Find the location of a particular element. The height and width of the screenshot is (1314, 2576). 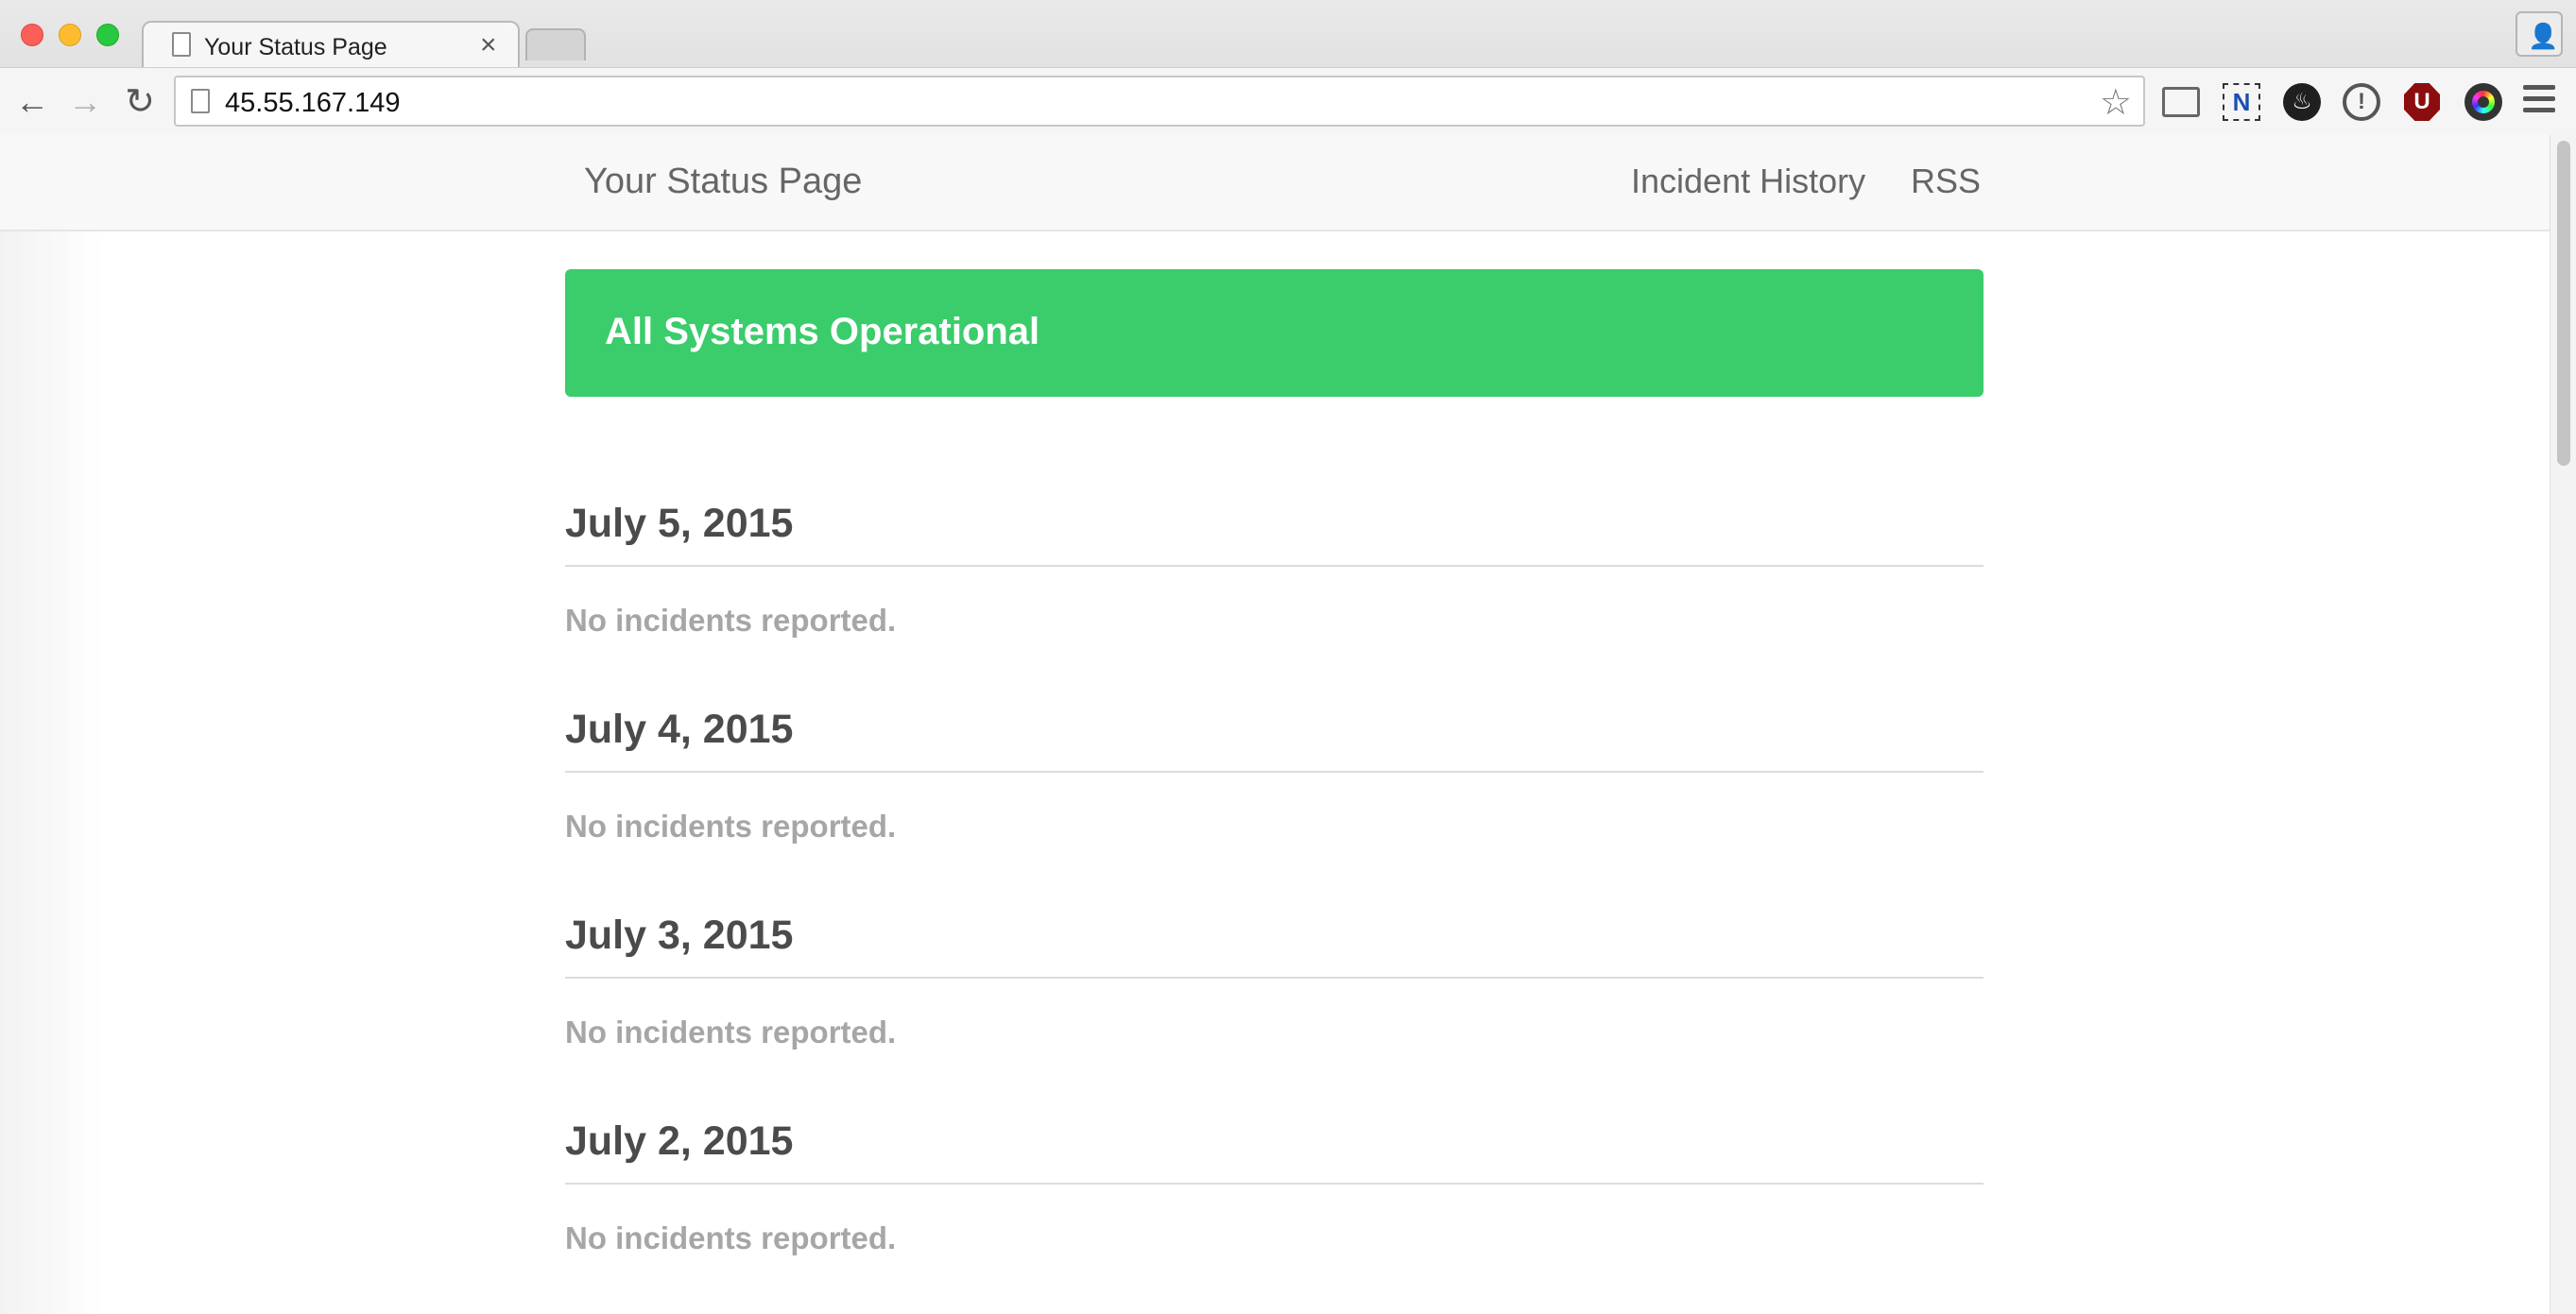

address-bar: 45.55.167.149 ☆ is located at coordinates (1159, 101).